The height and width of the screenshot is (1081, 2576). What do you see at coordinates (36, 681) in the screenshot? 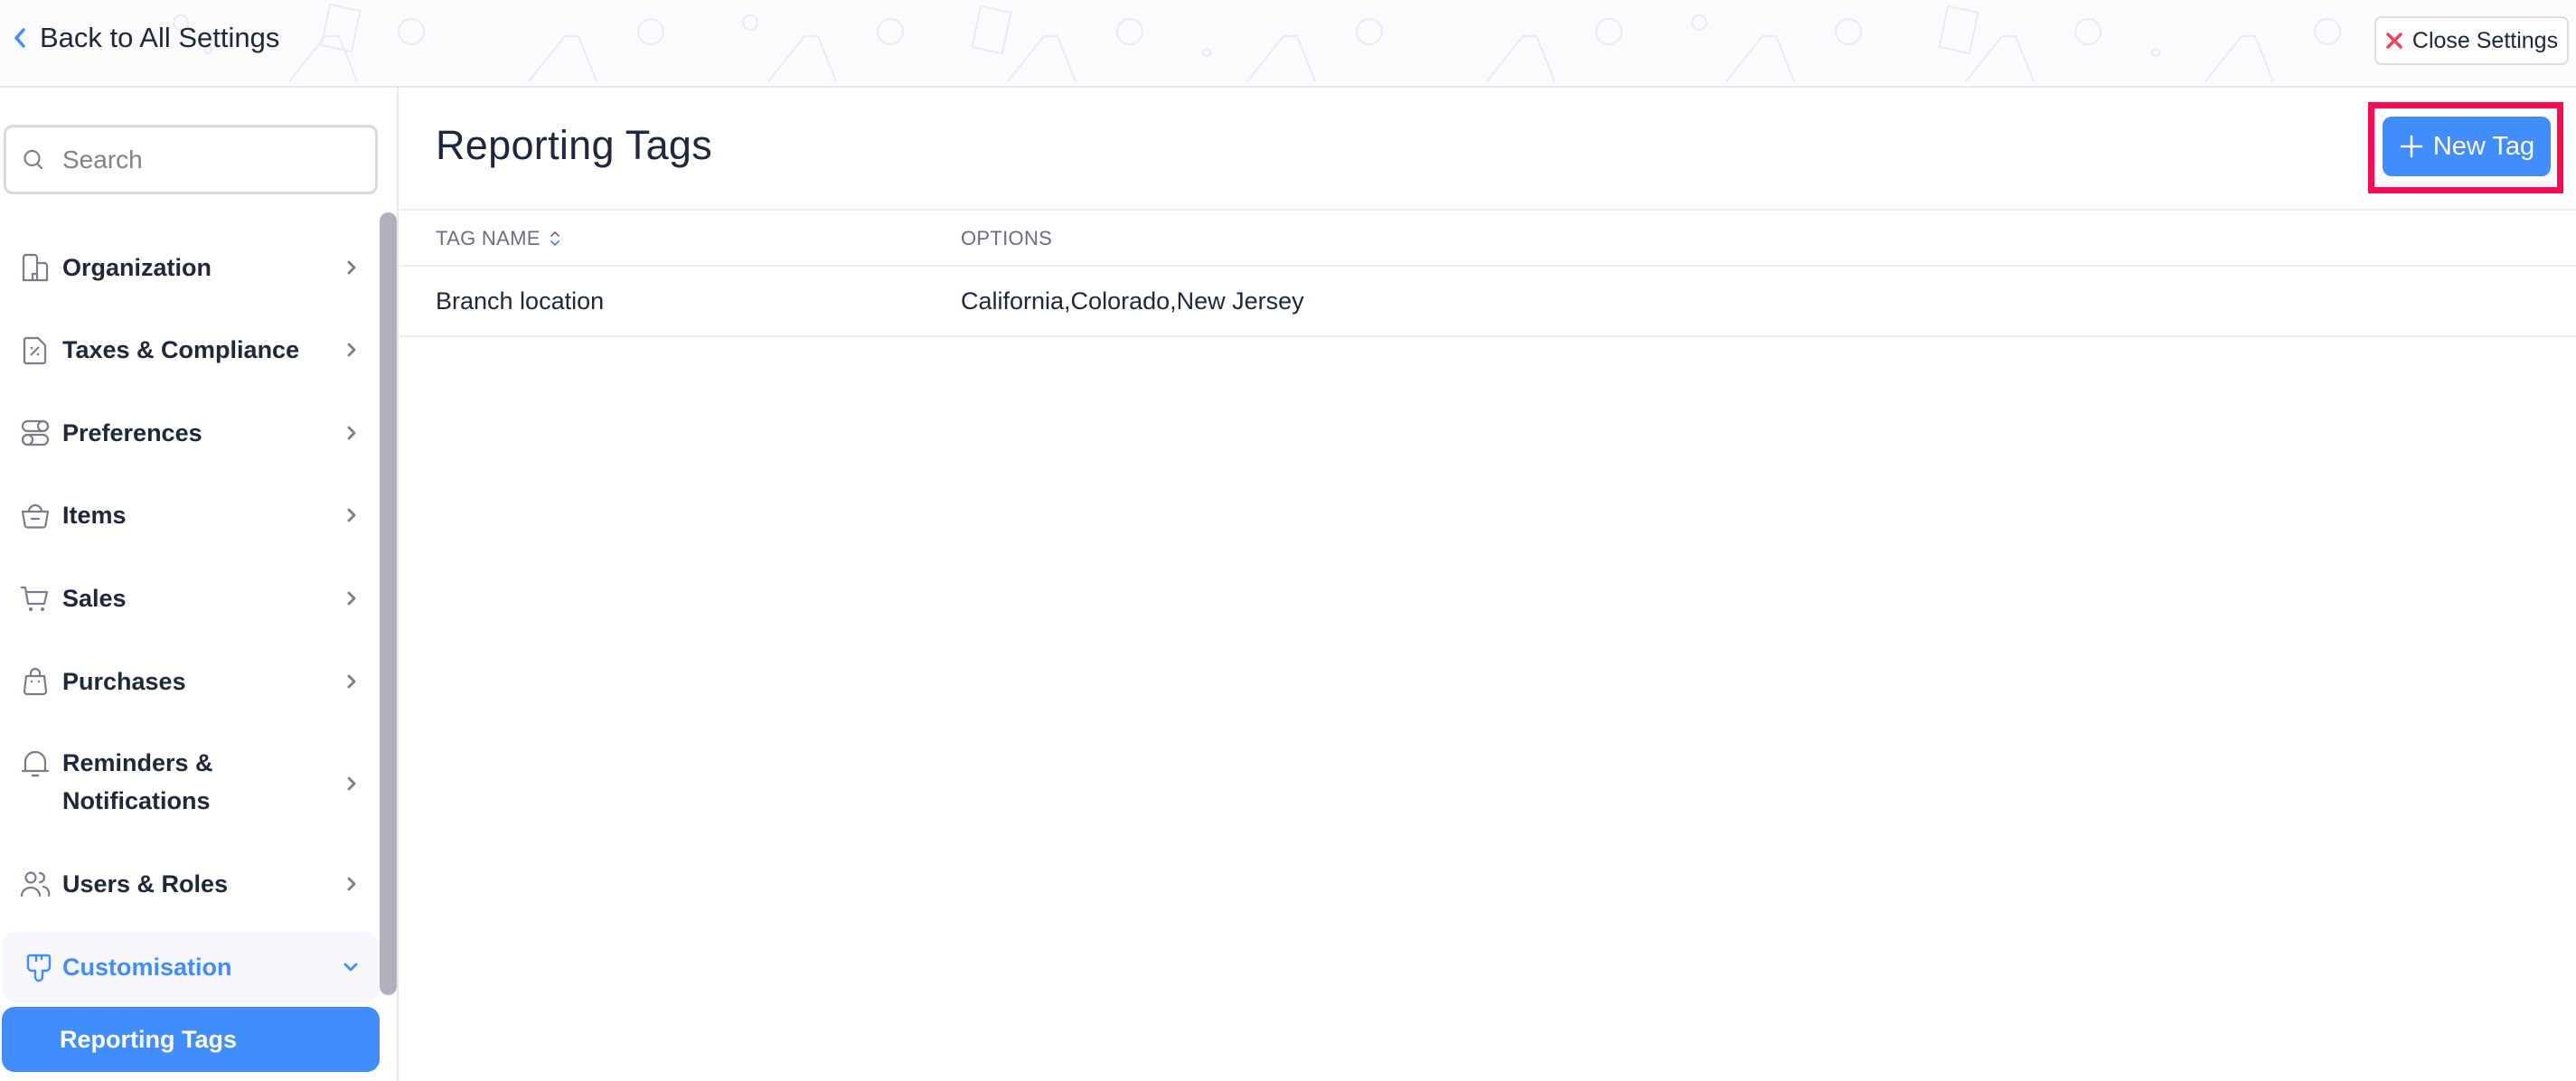
I see `shopping-bag-icon` at bounding box center [36, 681].